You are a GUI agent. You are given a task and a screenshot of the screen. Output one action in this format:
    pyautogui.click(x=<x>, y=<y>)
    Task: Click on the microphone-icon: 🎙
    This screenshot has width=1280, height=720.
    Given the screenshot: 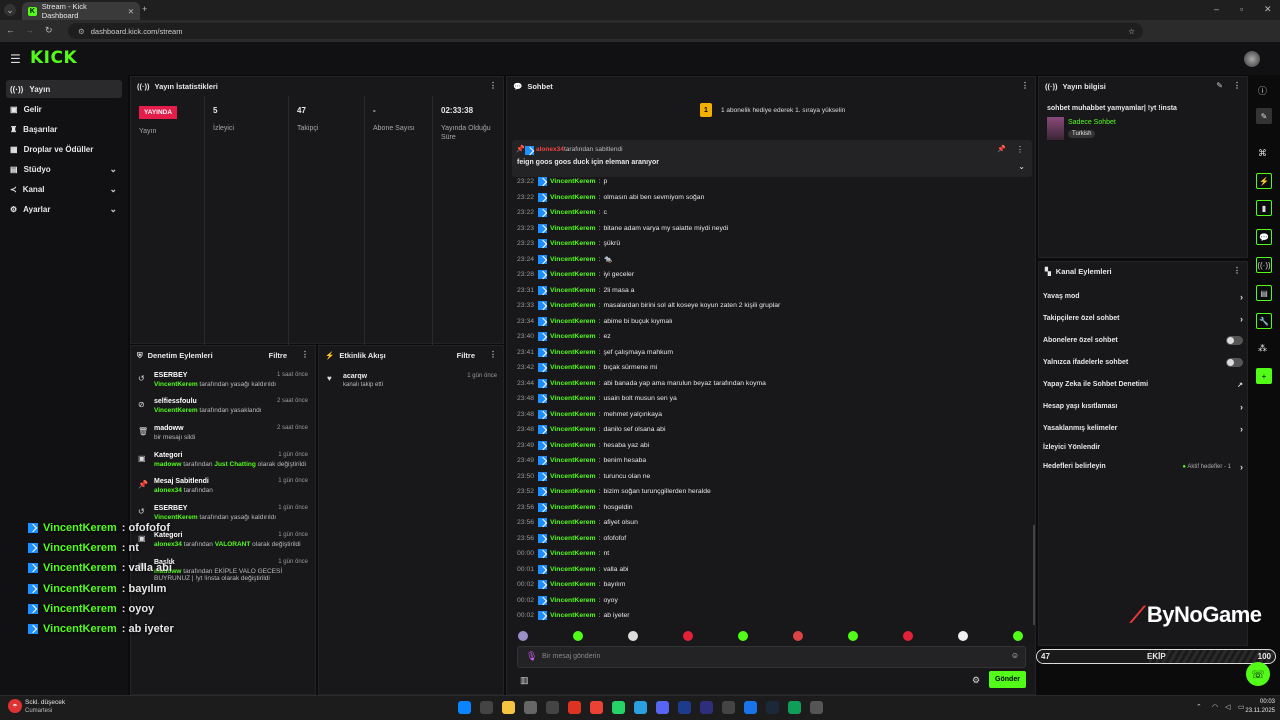 What is the action you would take?
    pyautogui.click(x=531, y=656)
    